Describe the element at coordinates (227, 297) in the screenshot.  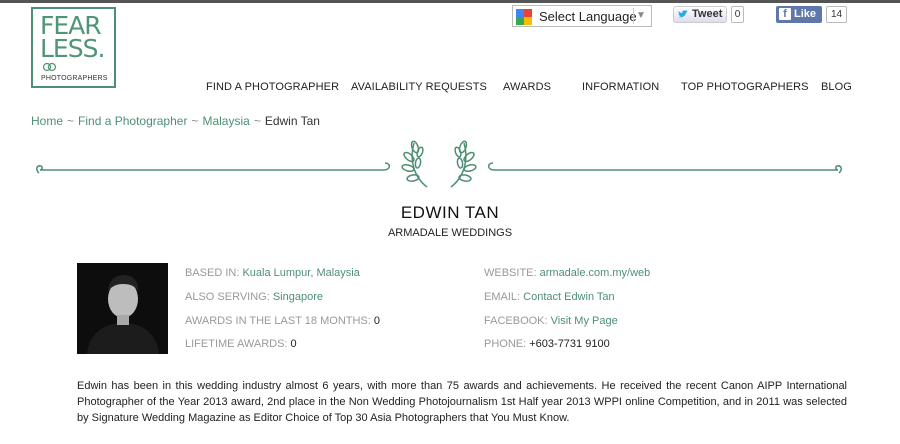
I see `also-serving-label: ALSO SERVING:` at that location.